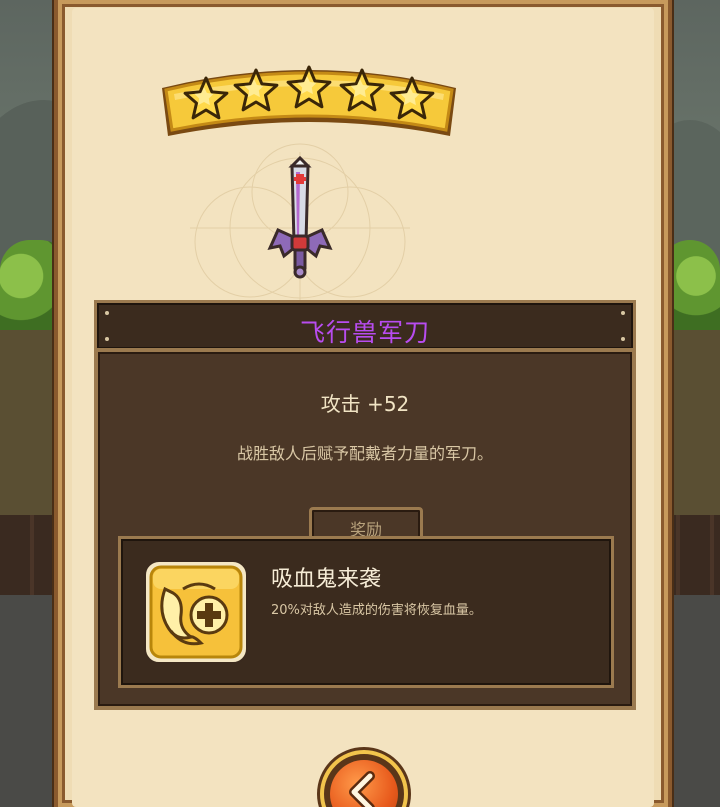 The image size is (720, 807). What do you see at coordinates (364, 453) in the screenshot?
I see `item-description: 战胜敌人后赋予配戴者力量的军刀。` at bounding box center [364, 453].